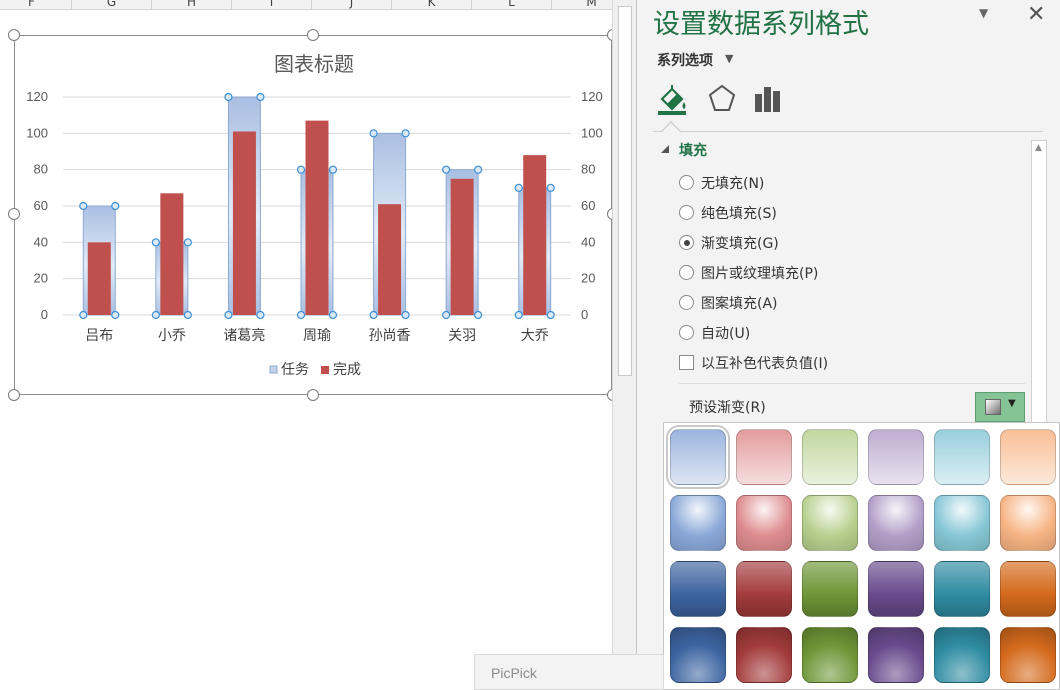 The width and height of the screenshot is (1060, 690). Describe the element at coordinates (192, 5) in the screenshot. I see `column-header-h: H` at that location.